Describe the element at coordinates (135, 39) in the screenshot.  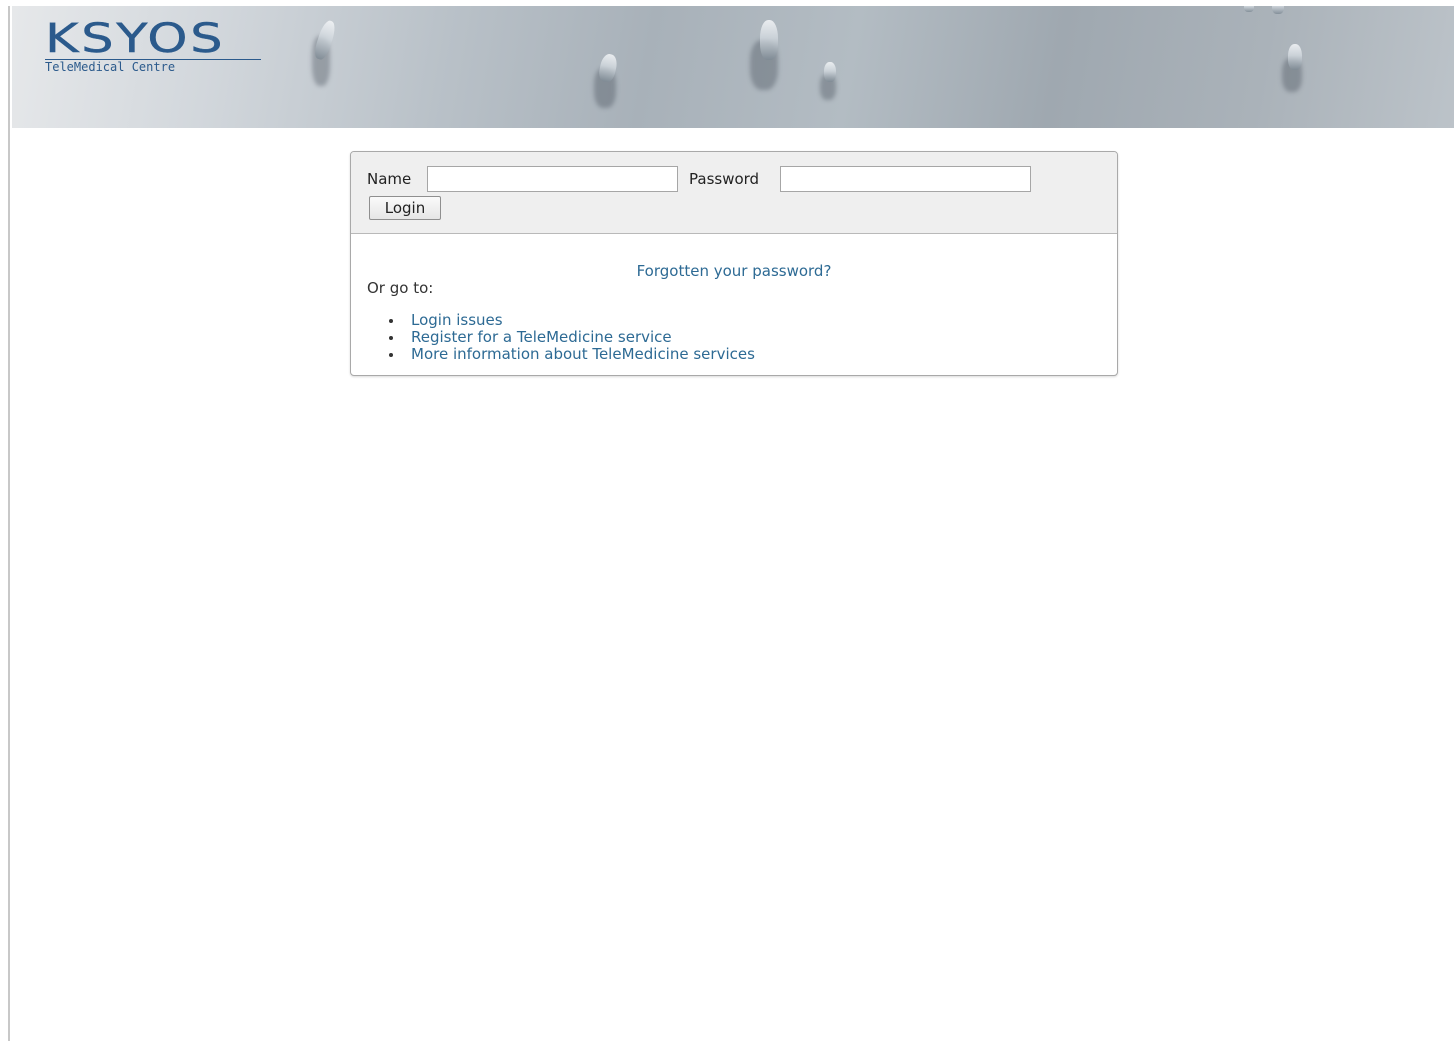
I see `logo-wordmark: KSYOS` at that location.